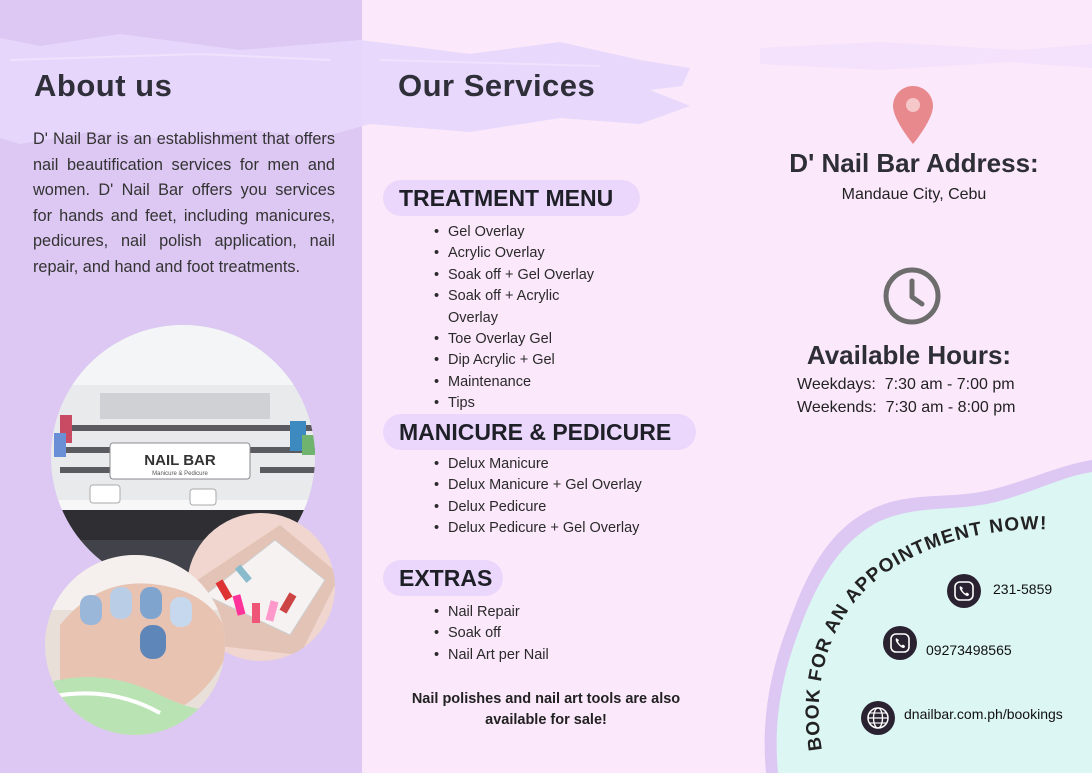  I want to click on address-text: Mandaue City, Cebu, so click(914, 194).